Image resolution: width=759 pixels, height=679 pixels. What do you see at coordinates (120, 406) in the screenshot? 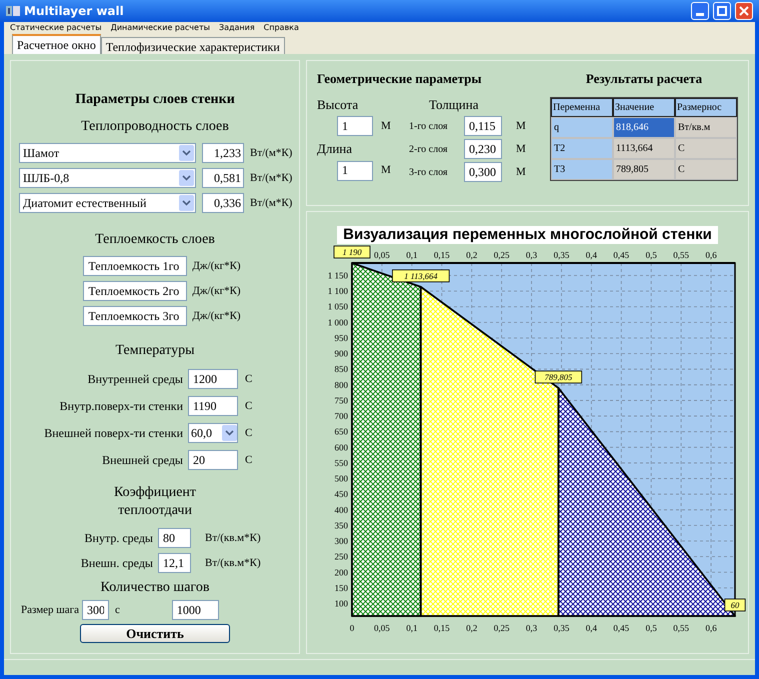
I see `field-label: Внутр.поверх-ти стенки` at bounding box center [120, 406].